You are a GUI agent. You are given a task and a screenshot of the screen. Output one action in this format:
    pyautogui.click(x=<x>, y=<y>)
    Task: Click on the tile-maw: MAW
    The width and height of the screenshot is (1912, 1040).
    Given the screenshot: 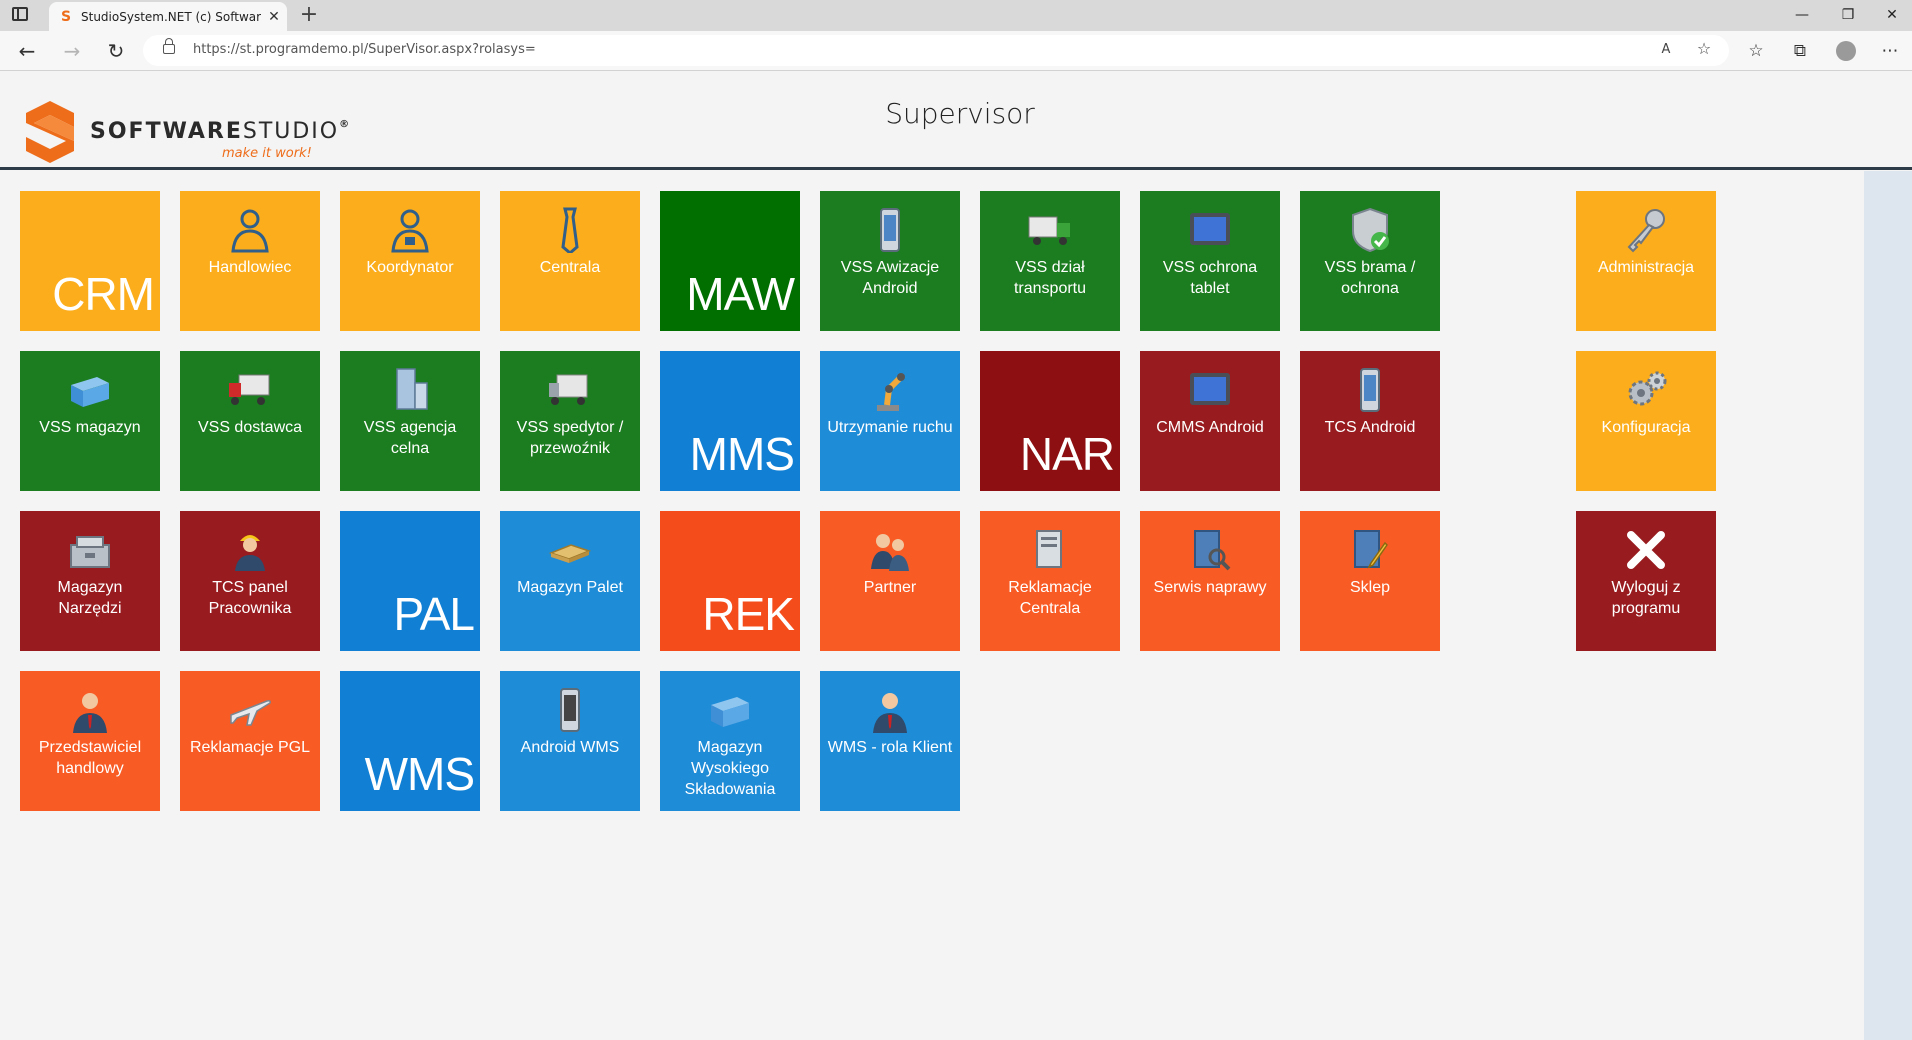 What is the action you would take?
    pyautogui.click(x=730, y=261)
    